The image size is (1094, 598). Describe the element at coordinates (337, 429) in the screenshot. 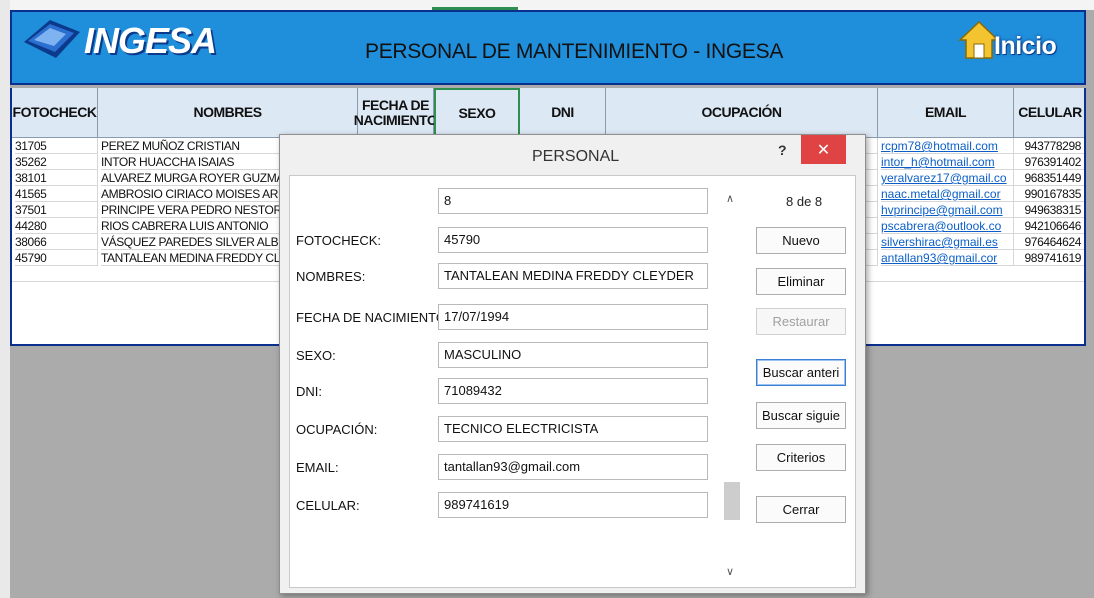

I see `field-label-ocupacion: OCUPACIÓN:` at that location.